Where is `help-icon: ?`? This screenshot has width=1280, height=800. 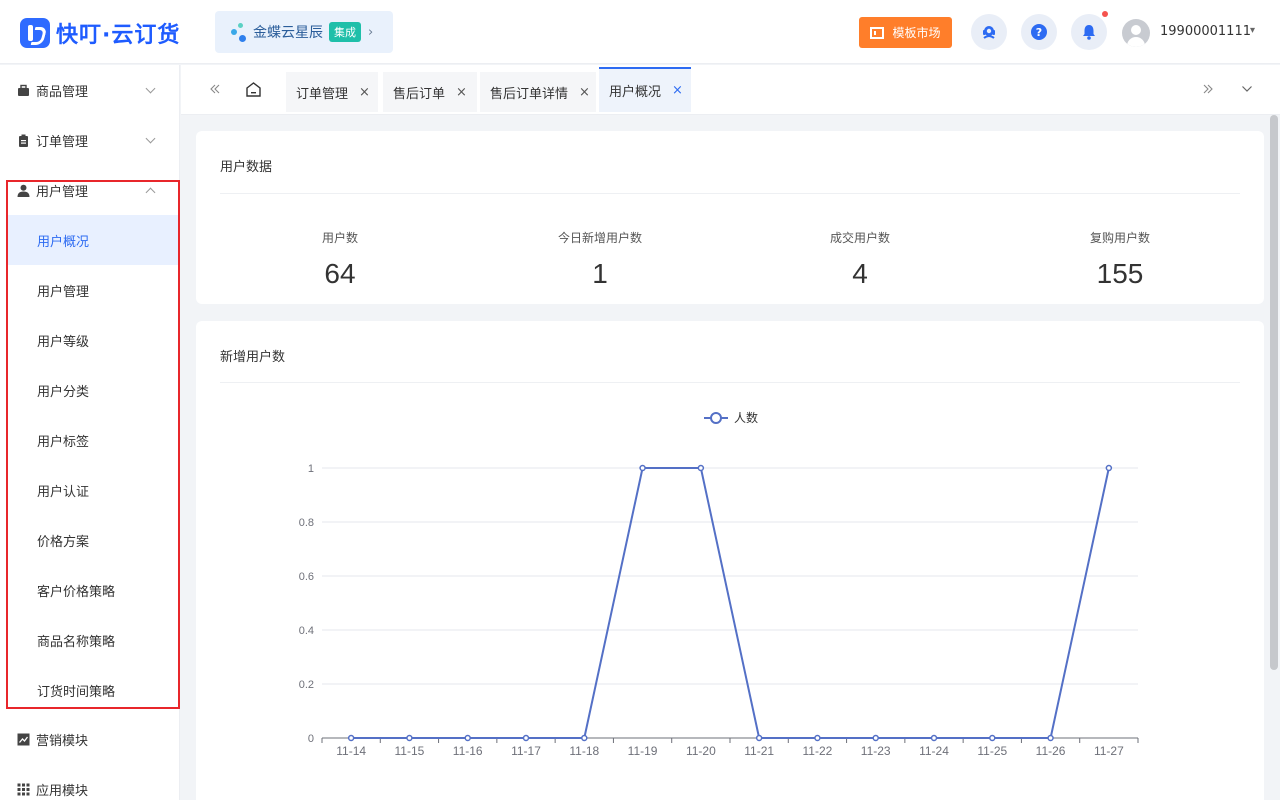
help-icon: ? is located at coordinates (1039, 32).